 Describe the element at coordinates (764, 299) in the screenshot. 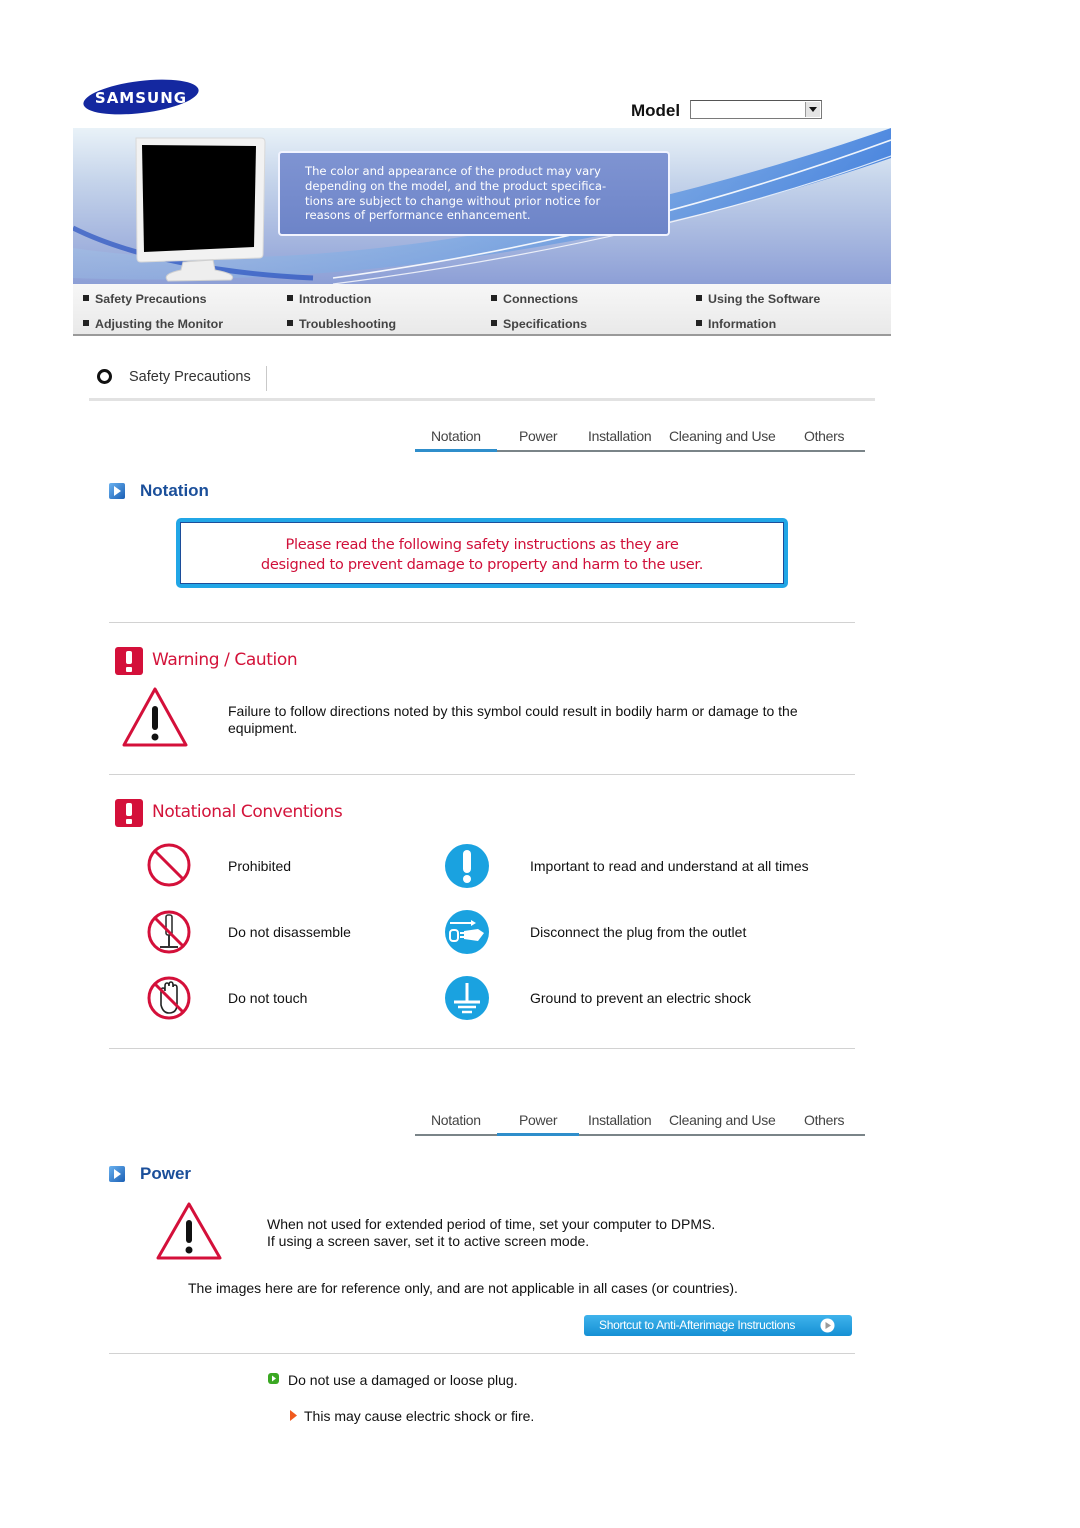

I see `nav-label: Using the Software` at that location.